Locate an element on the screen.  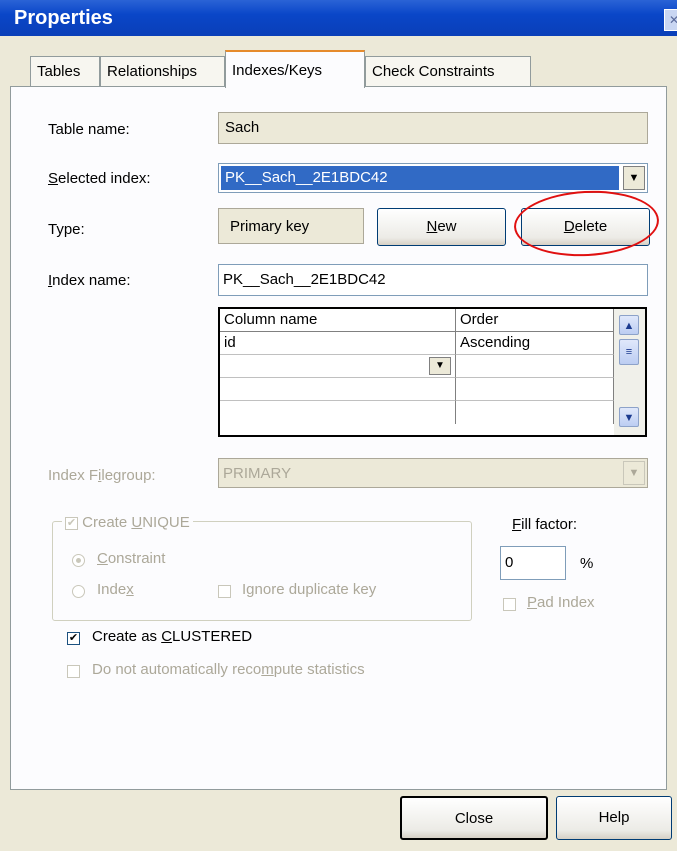
tab-tables: Tables is located at coordinates (65, 71).